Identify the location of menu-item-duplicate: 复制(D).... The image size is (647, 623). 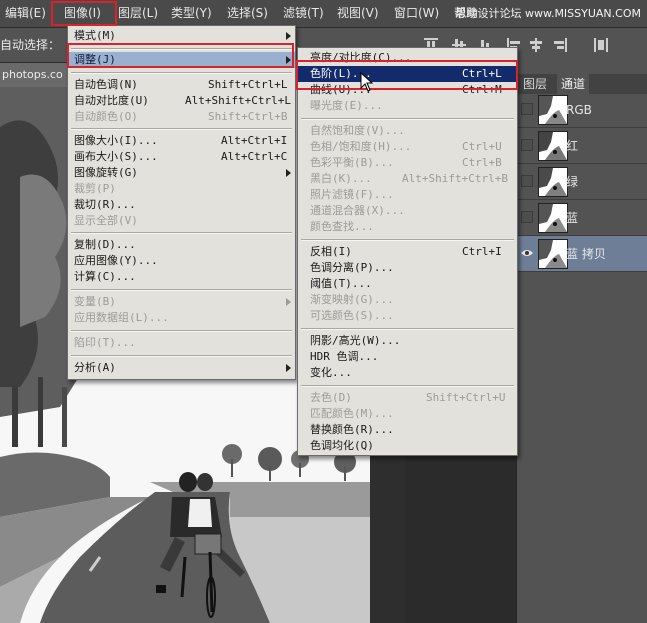
(181, 245).